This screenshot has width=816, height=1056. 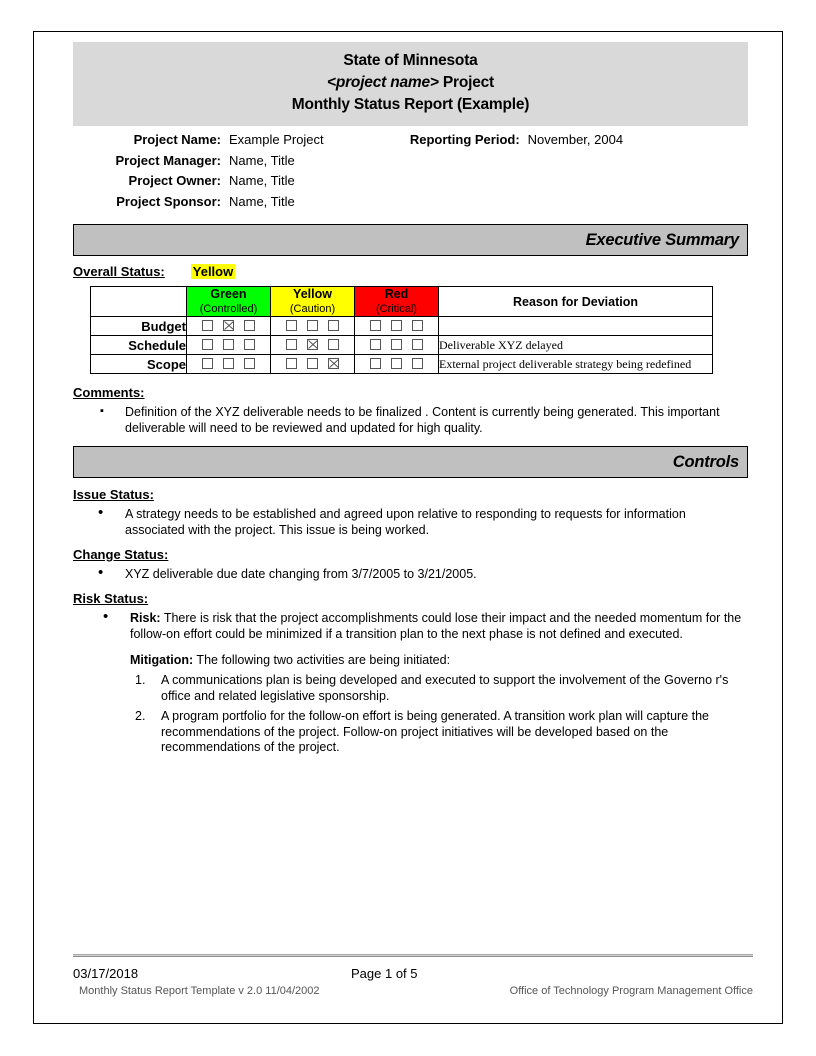 I want to click on scope-green-cell, so click(x=228, y=364).